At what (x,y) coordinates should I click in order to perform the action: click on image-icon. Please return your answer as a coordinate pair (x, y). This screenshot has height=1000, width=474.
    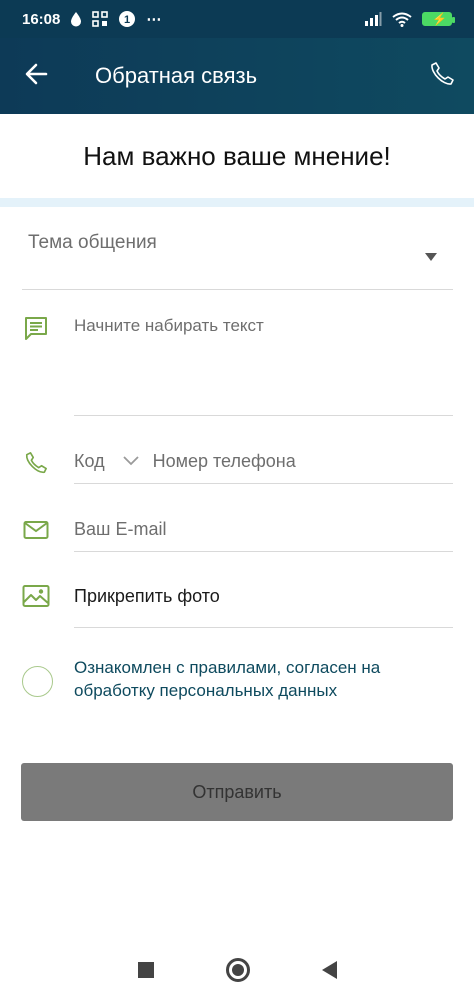
    Looking at the image, I should click on (36, 596).